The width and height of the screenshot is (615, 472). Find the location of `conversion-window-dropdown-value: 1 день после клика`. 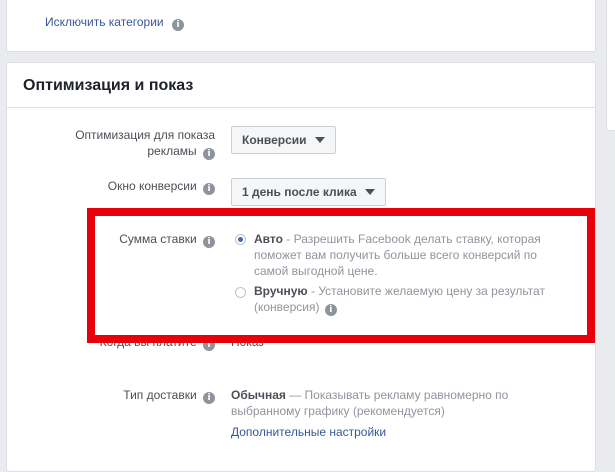

conversion-window-dropdown-value: 1 день после клика is located at coordinates (299, 192).